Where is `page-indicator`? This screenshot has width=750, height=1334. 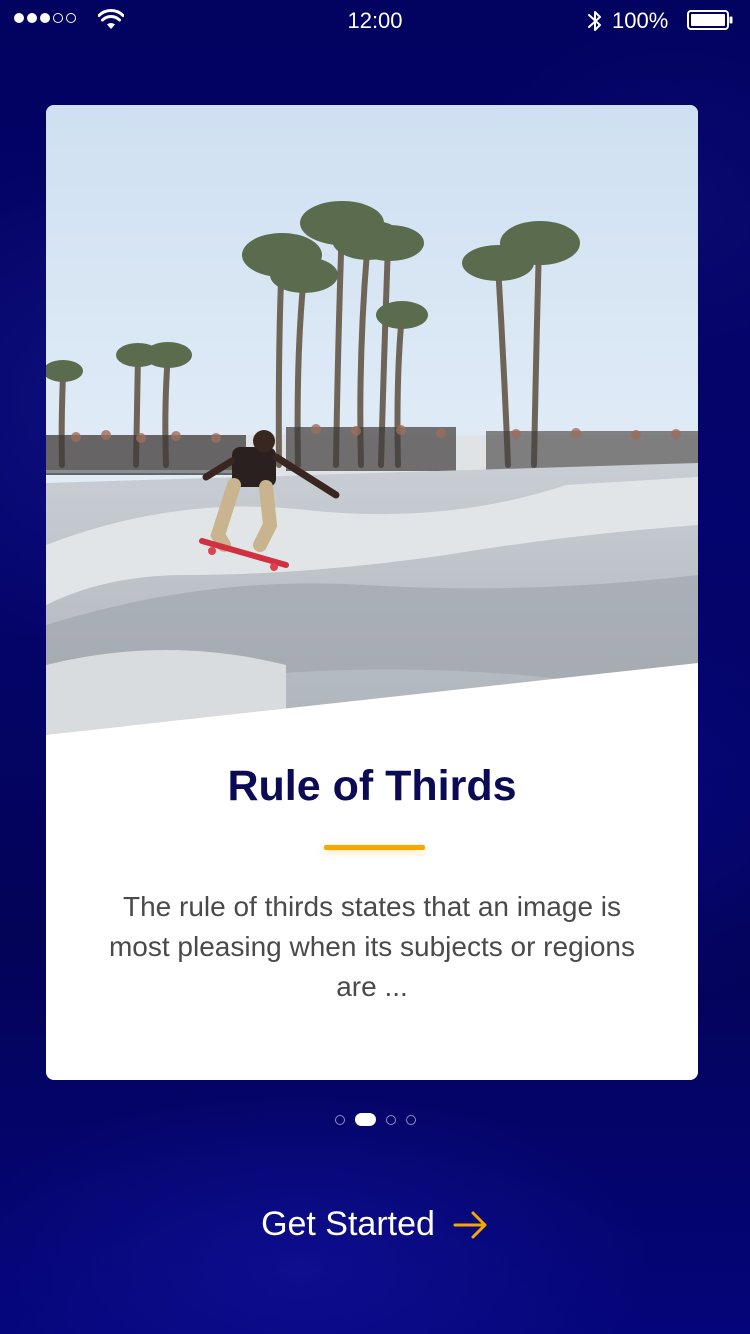
page-indicator is located at coordinates (375, 1119).